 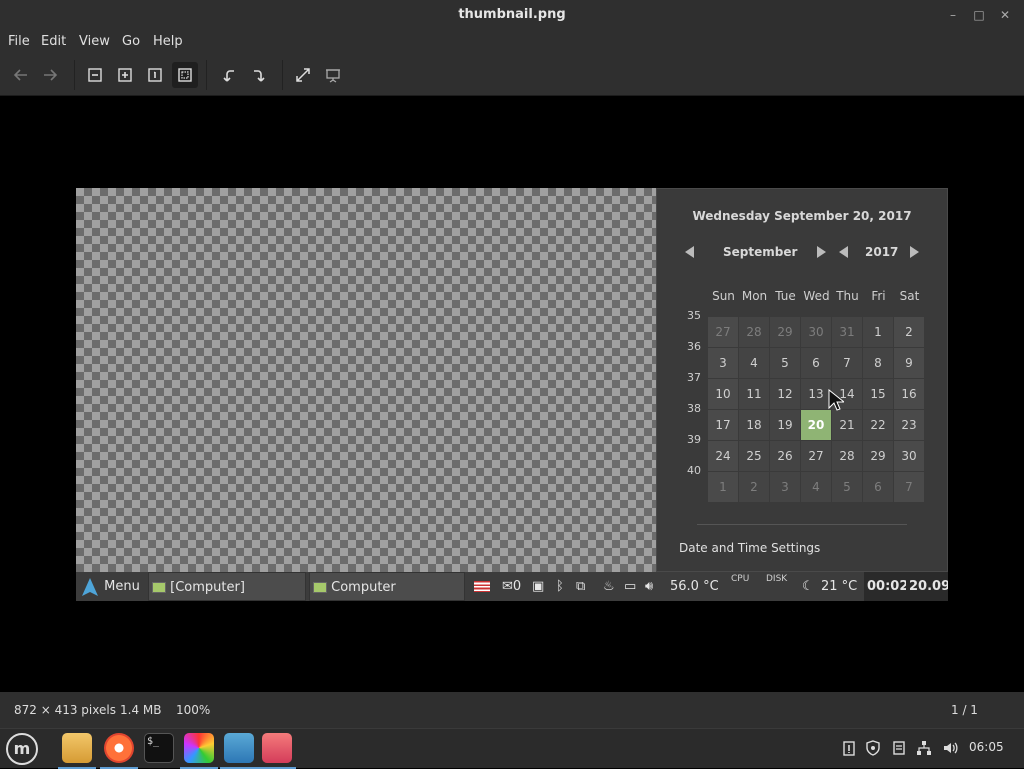 I want to click on zoom-normal-icon, so click(x=155, y=75).